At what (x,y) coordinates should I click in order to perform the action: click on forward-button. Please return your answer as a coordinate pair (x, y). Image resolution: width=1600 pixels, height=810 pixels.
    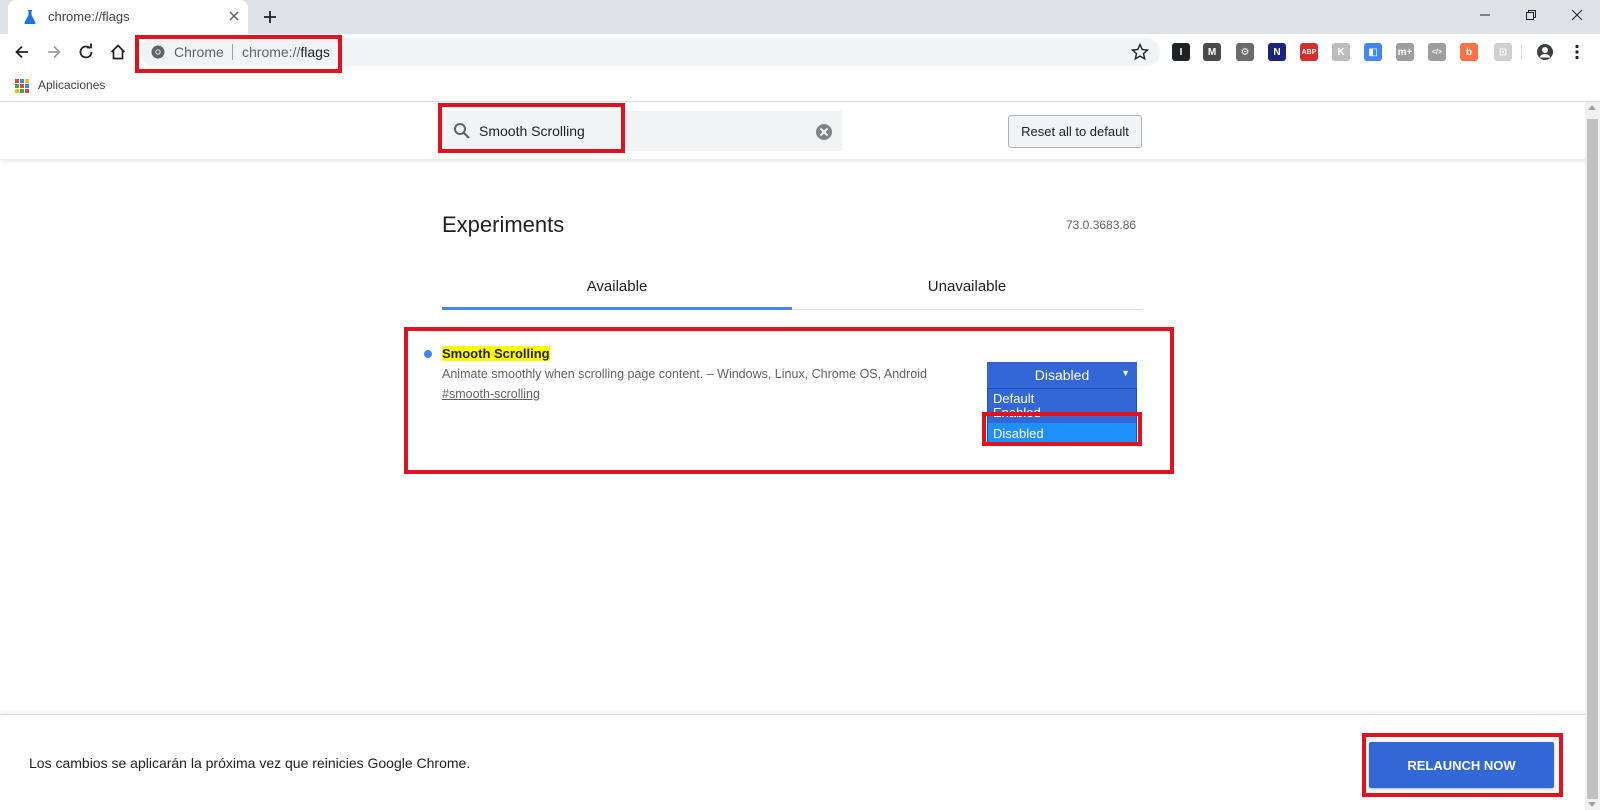
    Looking at the image, I should click on (54, 52).